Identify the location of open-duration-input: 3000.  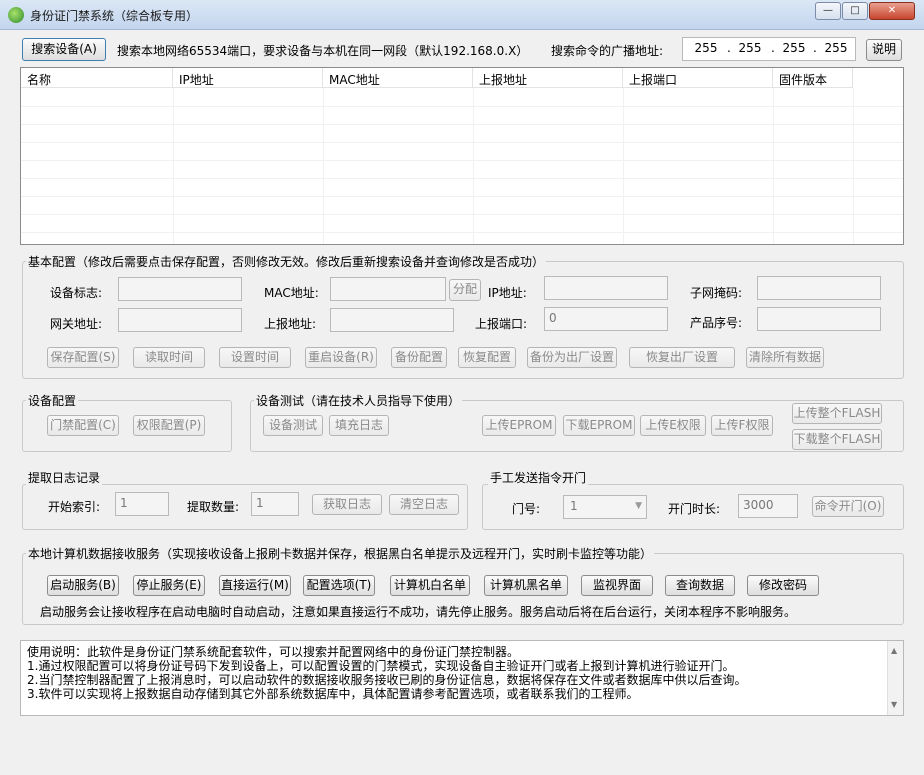
(768, 506).